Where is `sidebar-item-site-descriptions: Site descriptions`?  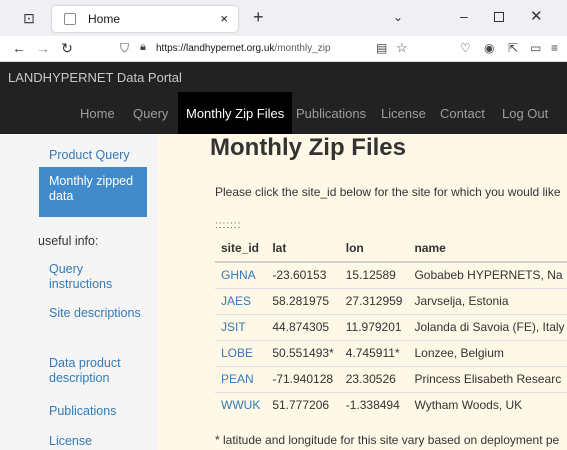
sidebar-item-site-descriptions: Site descriptions is located at coordinates (99, 313).